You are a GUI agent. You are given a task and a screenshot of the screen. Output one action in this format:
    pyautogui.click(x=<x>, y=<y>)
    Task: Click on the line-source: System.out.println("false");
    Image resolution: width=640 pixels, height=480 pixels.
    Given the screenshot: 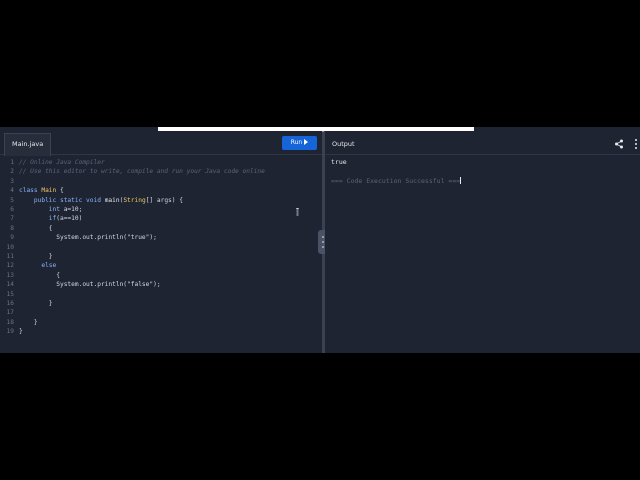 What is the action you would take?
    pyautogui.click(x=90, y=284)
    